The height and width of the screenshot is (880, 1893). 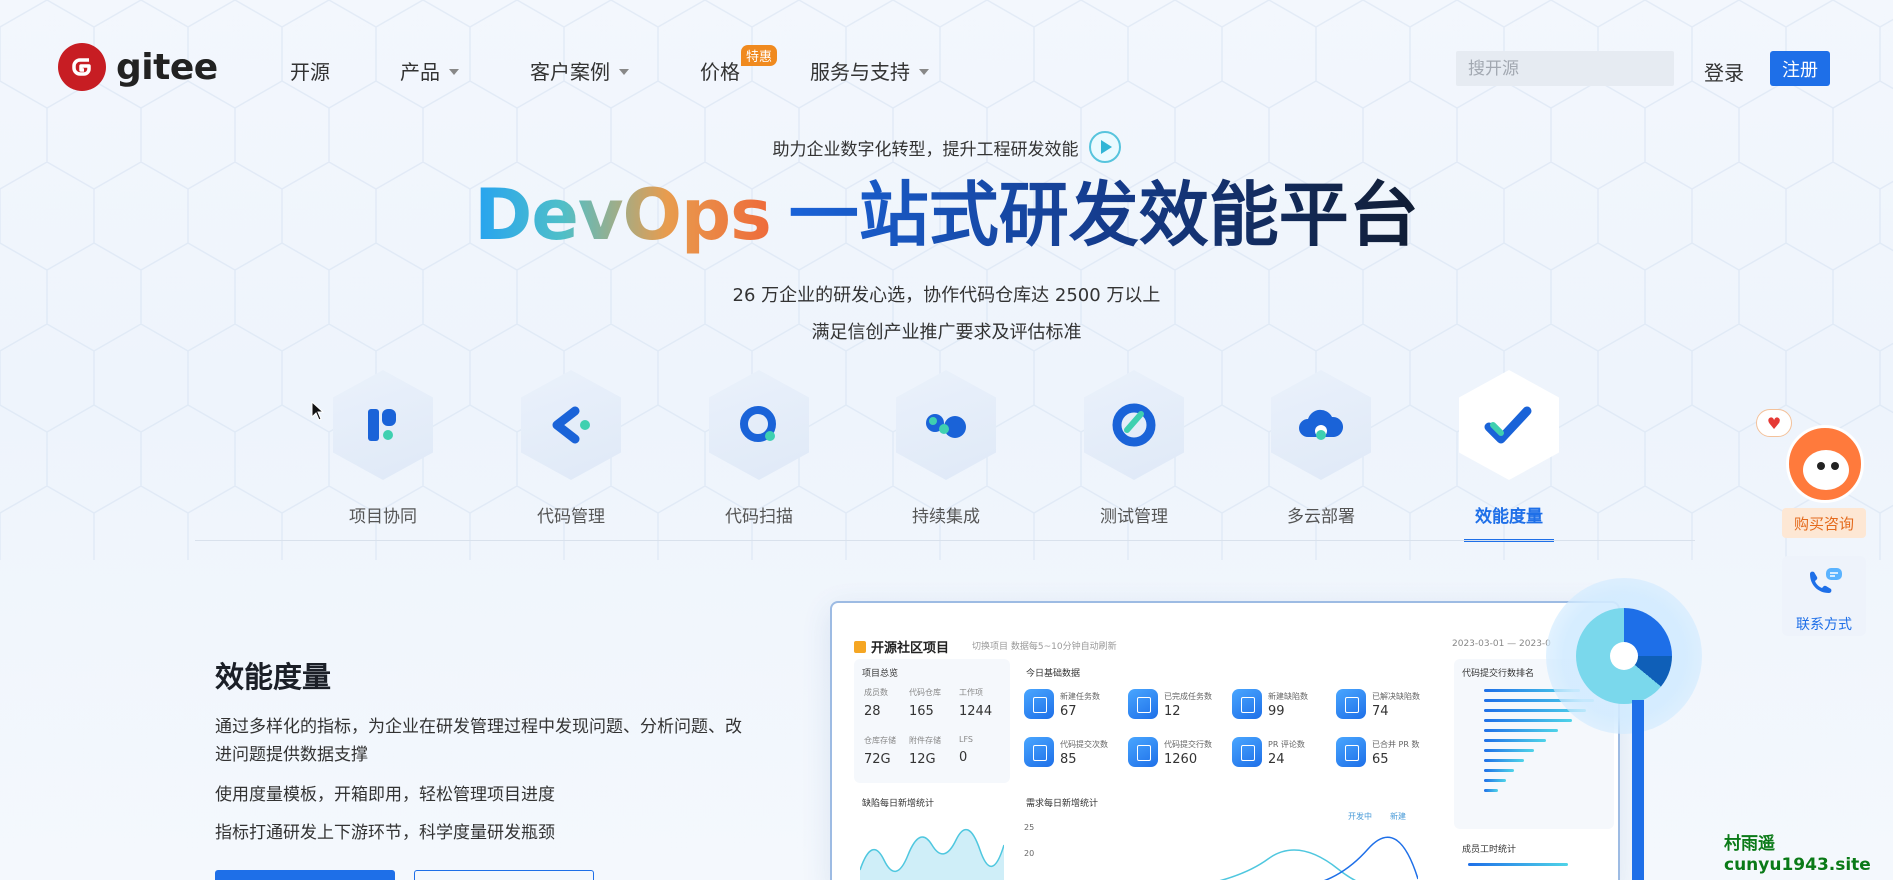 I want to click on consult-label: 购买咨询, so click(x=1824, y=523).